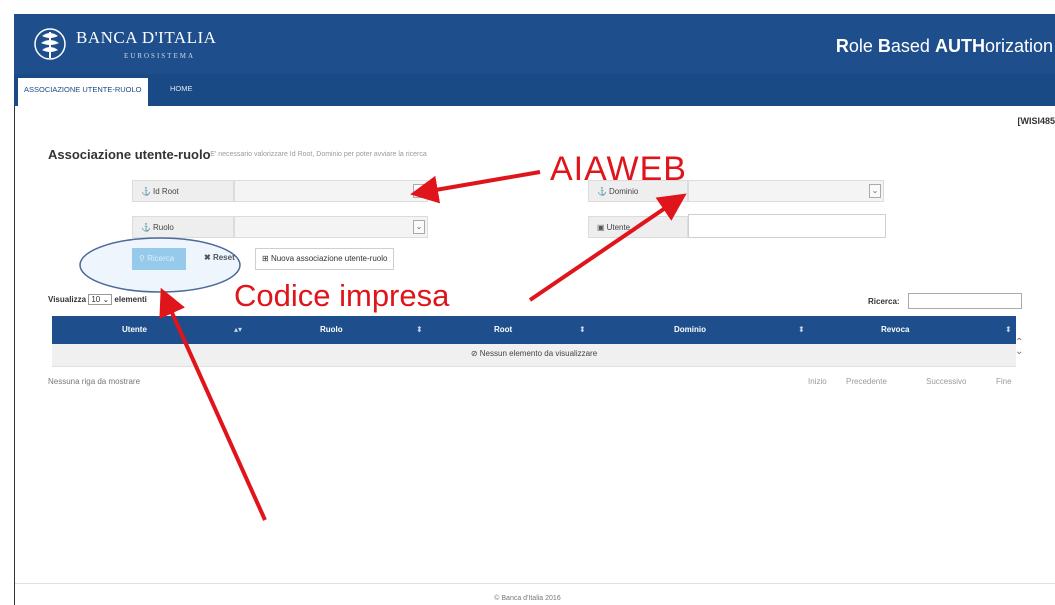  I want to click on annotation-codice-impresa: Codice impresa, so click(342, 295).